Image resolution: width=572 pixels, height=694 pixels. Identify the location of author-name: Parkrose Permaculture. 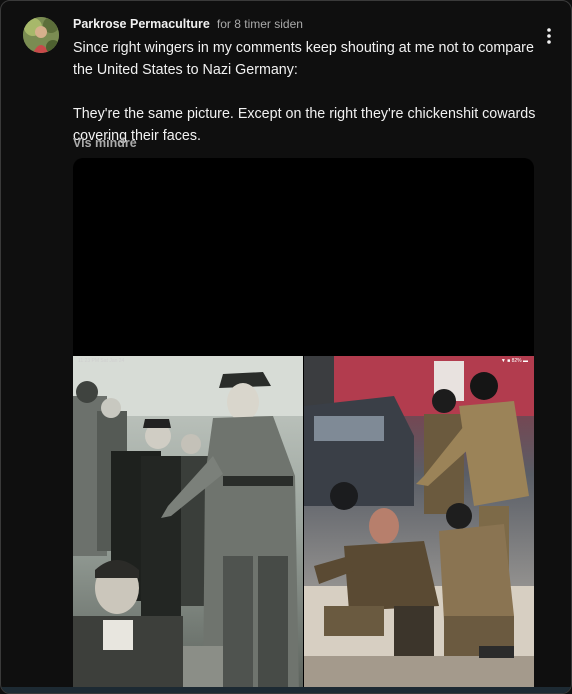
(141, 24).